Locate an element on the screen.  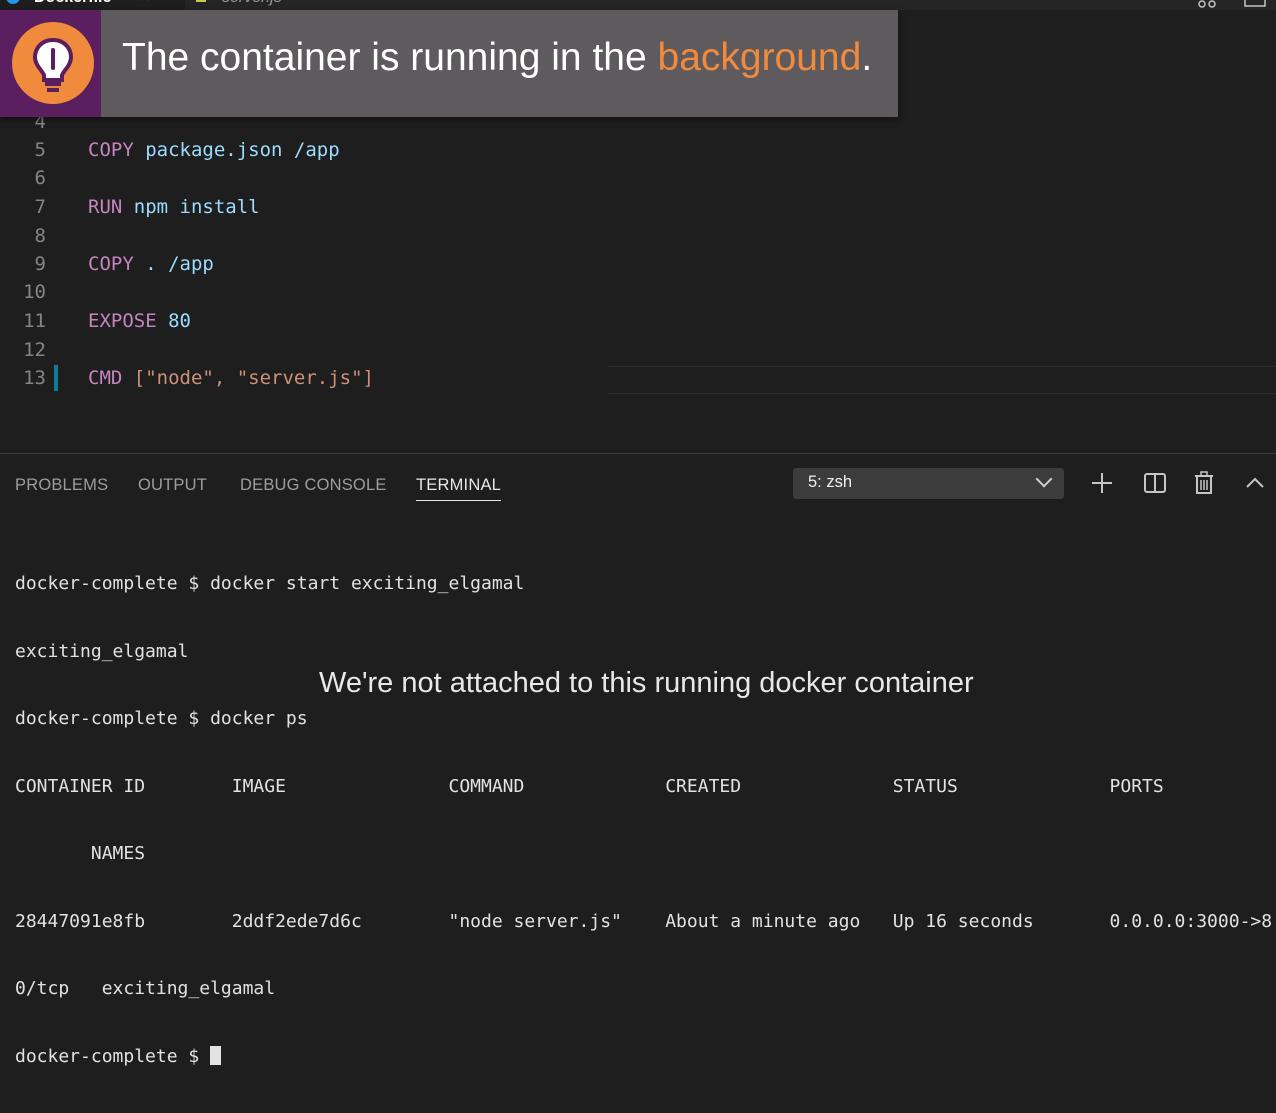
terminal-select-value: 5: zsh is located at coordinates (830, 482).